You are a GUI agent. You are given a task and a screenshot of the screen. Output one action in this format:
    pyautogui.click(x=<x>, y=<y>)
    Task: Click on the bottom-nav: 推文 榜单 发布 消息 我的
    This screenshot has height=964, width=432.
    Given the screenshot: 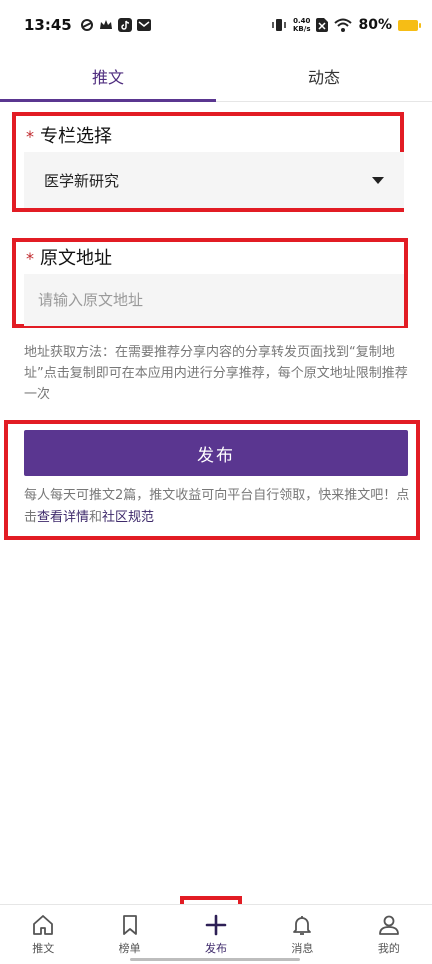 What is the action you would take?
    pyautogui.click(x=216, y=934)
    